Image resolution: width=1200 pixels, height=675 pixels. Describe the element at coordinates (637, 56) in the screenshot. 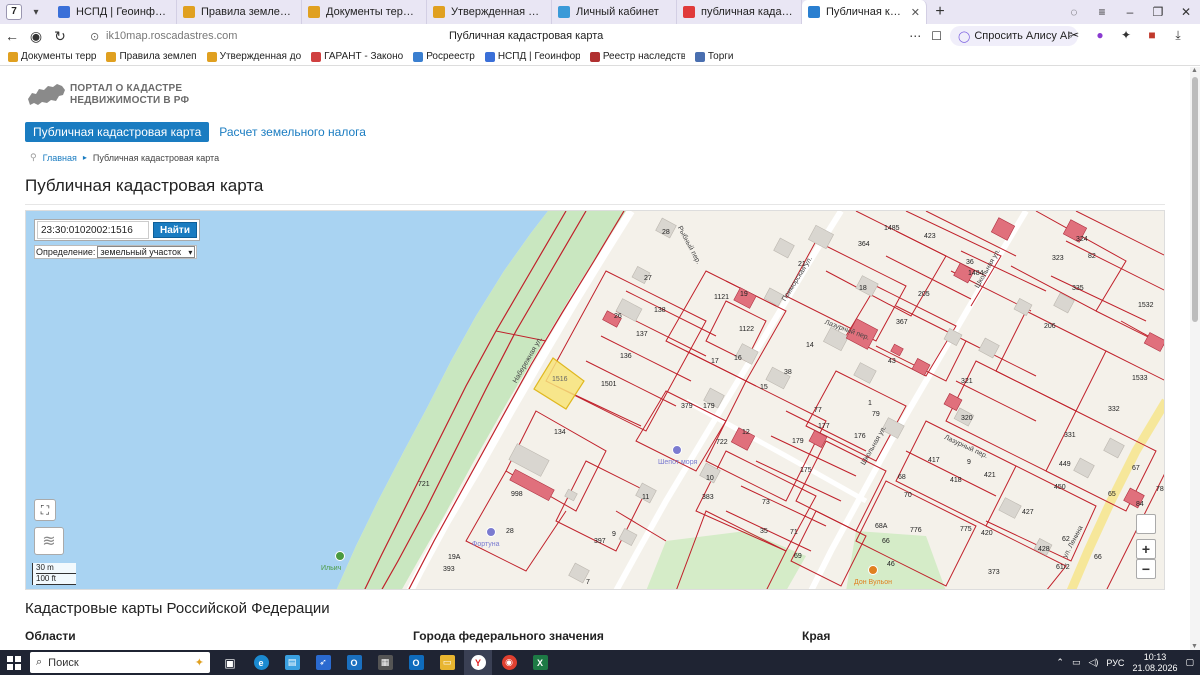

I see `bookmark-item: Реестр наследств` at that location.